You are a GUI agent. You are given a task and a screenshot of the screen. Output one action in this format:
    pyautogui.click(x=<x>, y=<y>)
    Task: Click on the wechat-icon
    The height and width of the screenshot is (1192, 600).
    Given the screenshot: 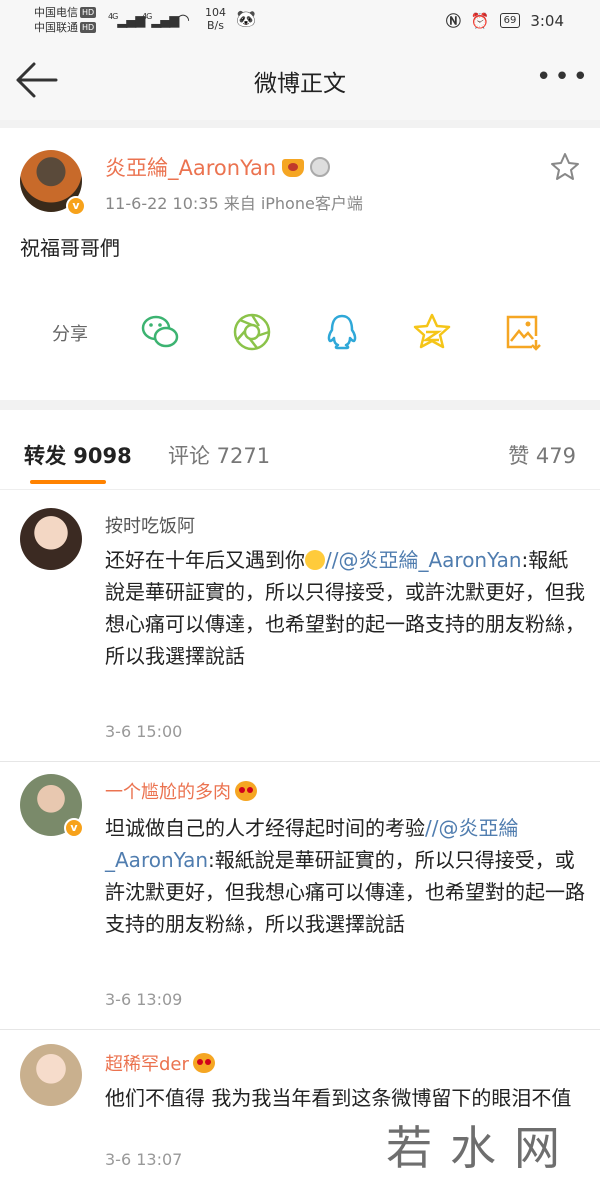 What is the action you would take?
    pyautogui.click(x=160, y=331)
    